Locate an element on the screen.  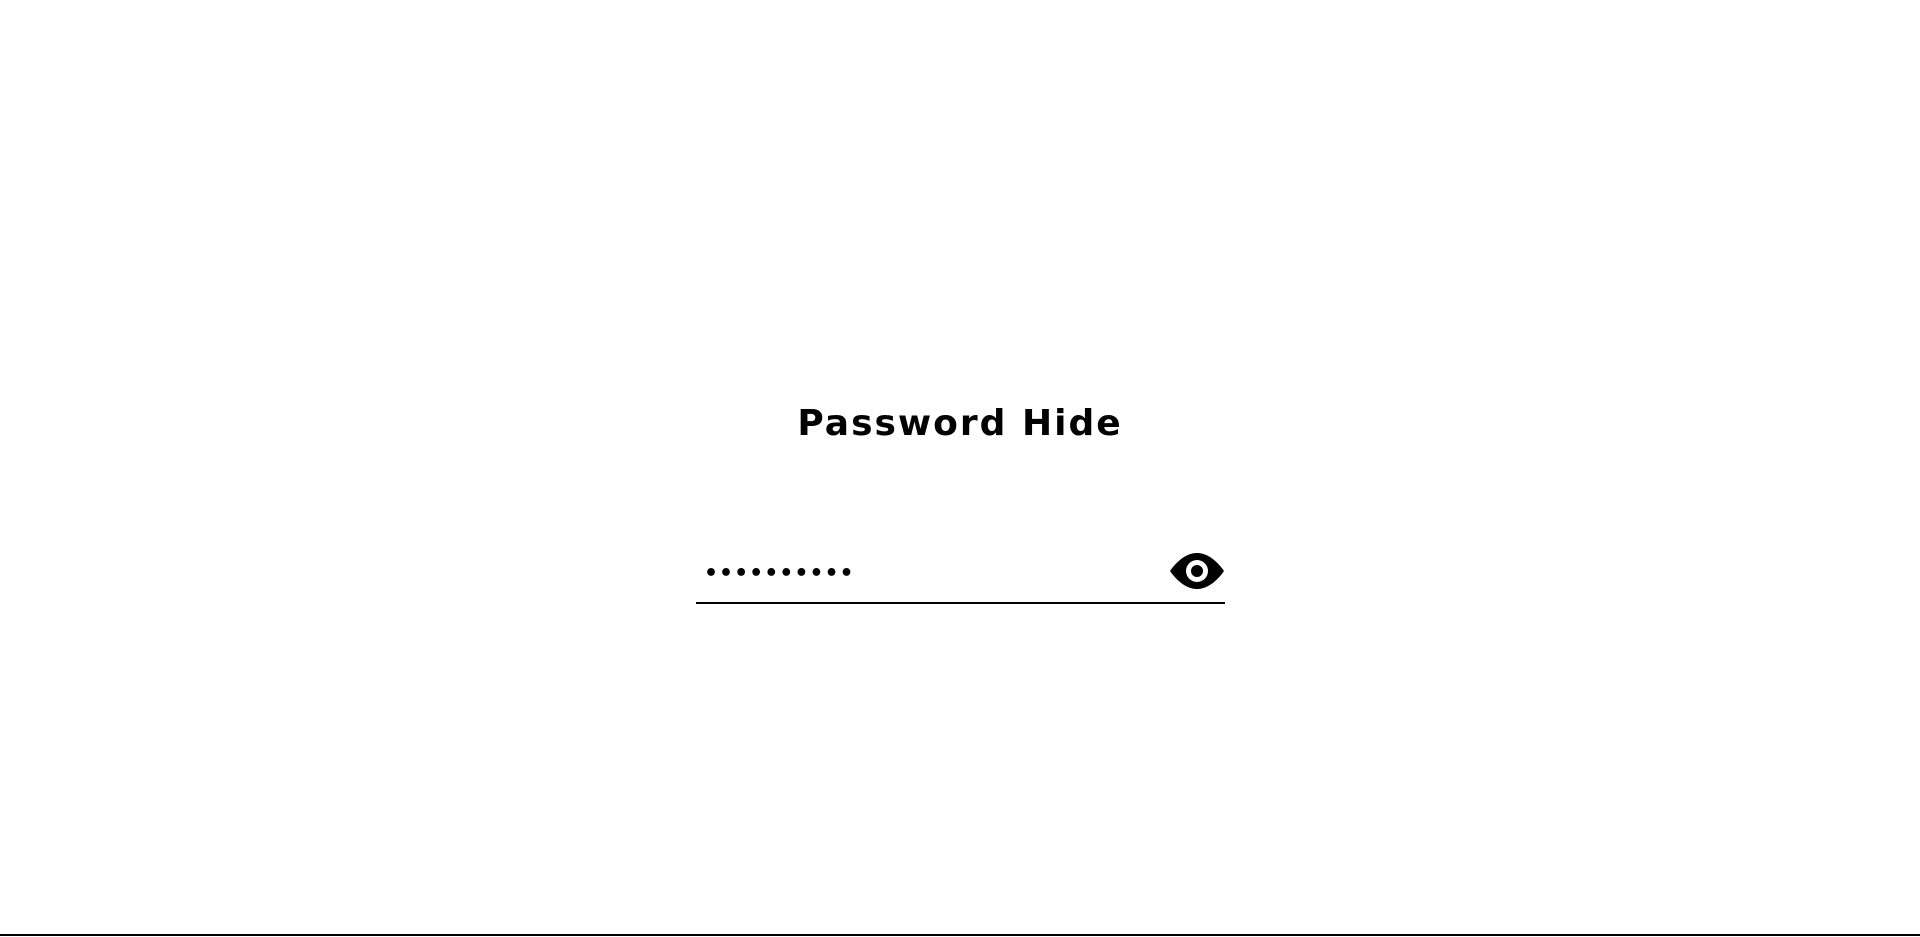
eye-icon is located at coordinates (1197, 571).